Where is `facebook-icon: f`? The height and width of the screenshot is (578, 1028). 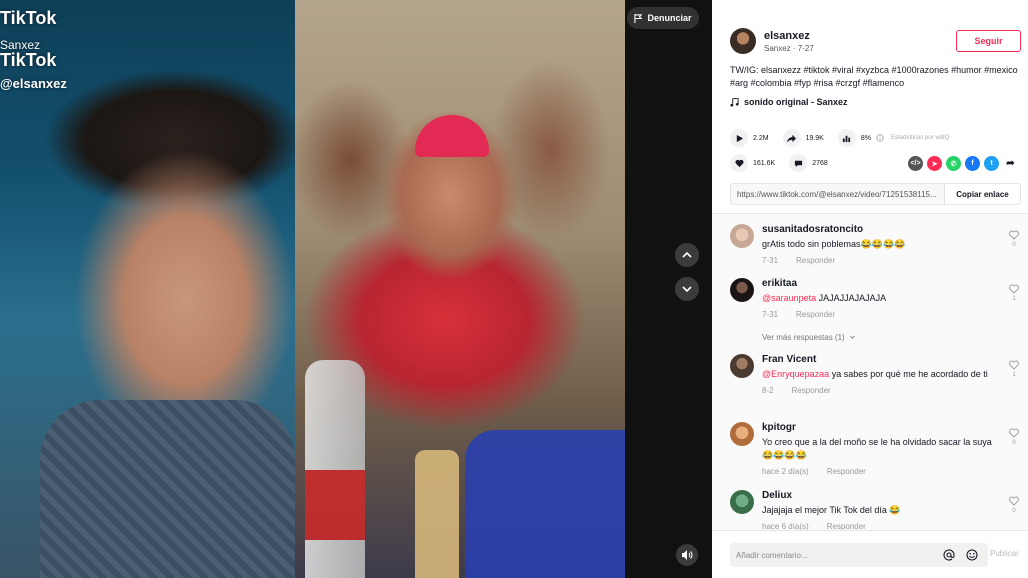 facebook-icon: f is located at coordinates (972, 163).